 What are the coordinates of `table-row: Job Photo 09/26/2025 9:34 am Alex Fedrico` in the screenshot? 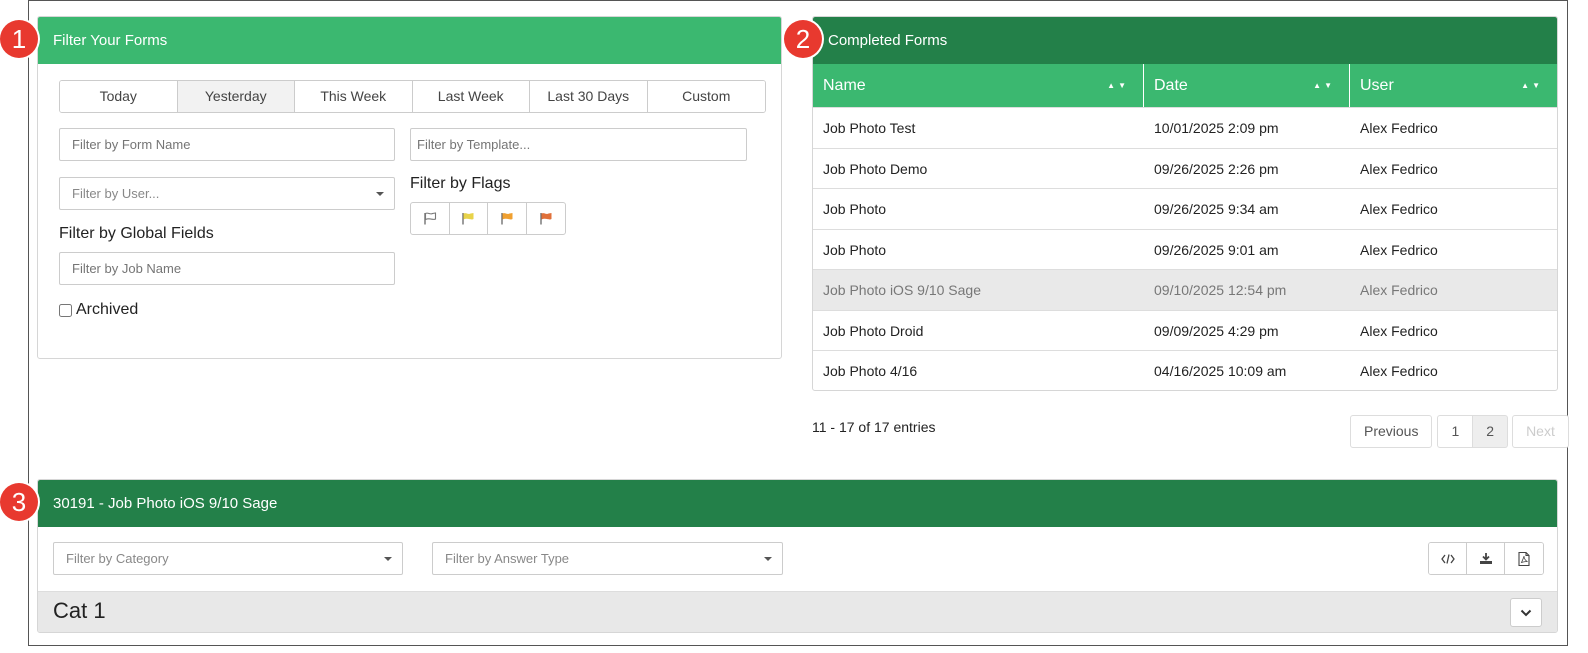 It's located at (1185, 208).